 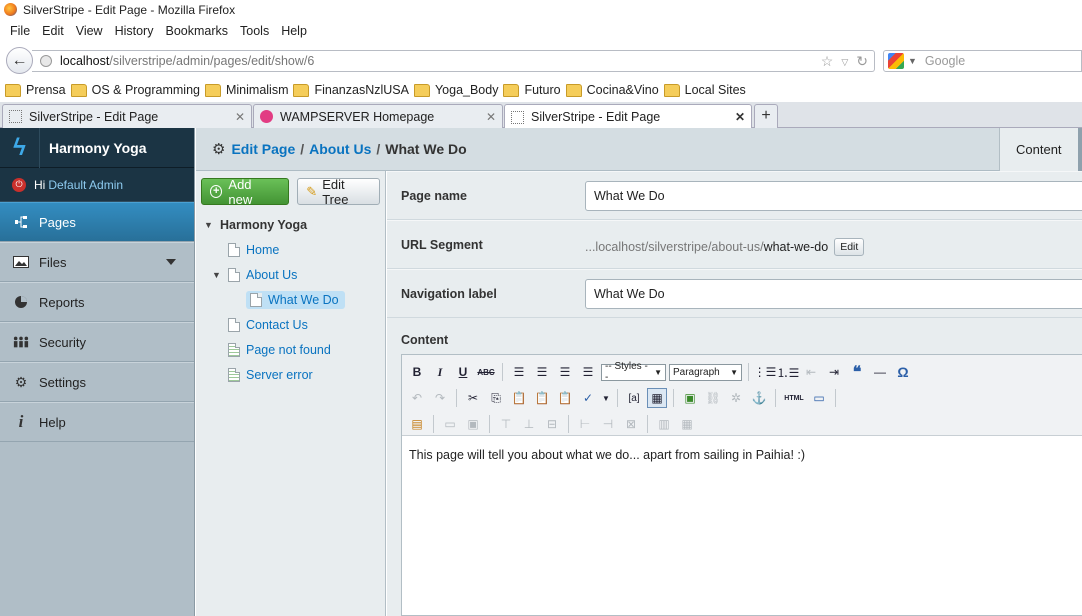 I want to click on align-justify-icon: ☰, so click(x=588, y=372).